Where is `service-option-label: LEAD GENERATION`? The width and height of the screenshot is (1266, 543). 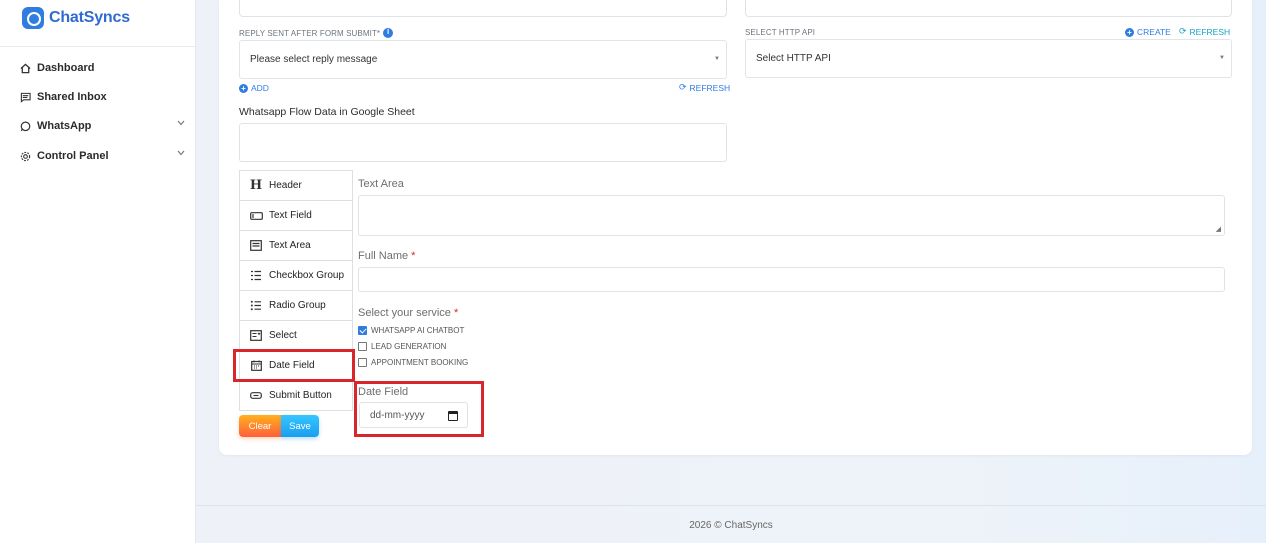 service-option-label: LEAD GENERATION is located at coordinates (409, 346).